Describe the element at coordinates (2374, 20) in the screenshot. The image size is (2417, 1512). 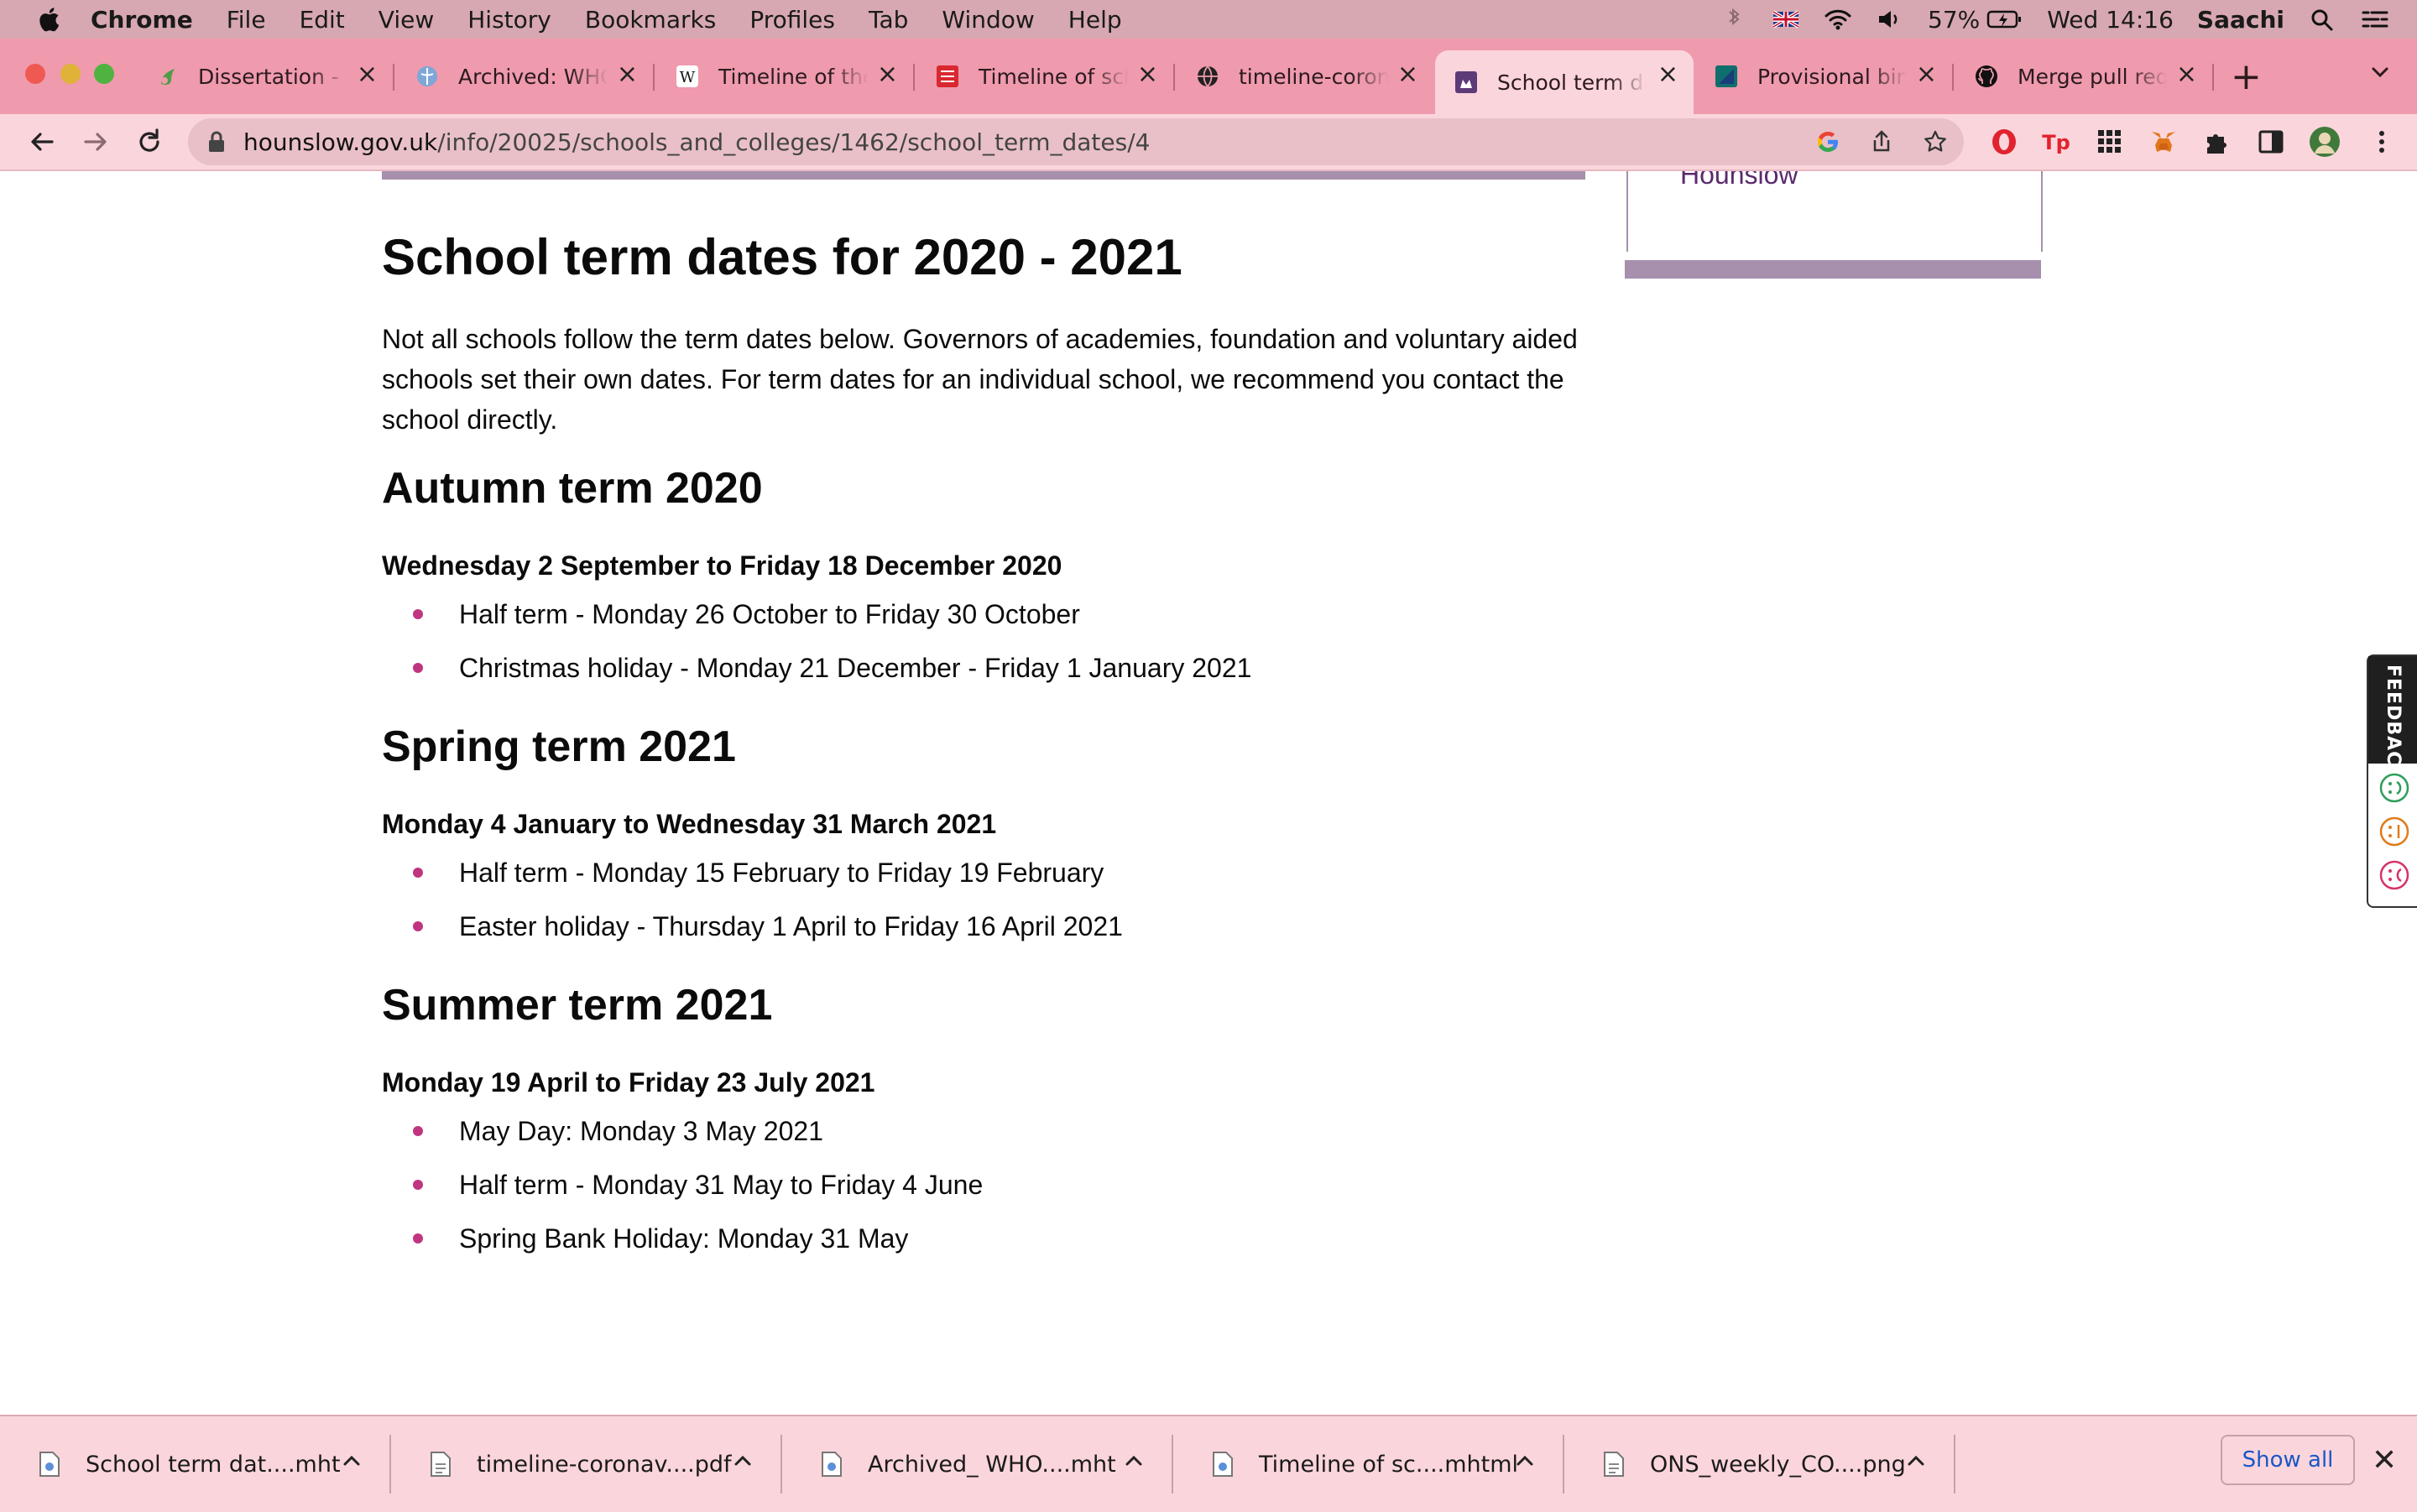
I see `control-center-icon` at that location.